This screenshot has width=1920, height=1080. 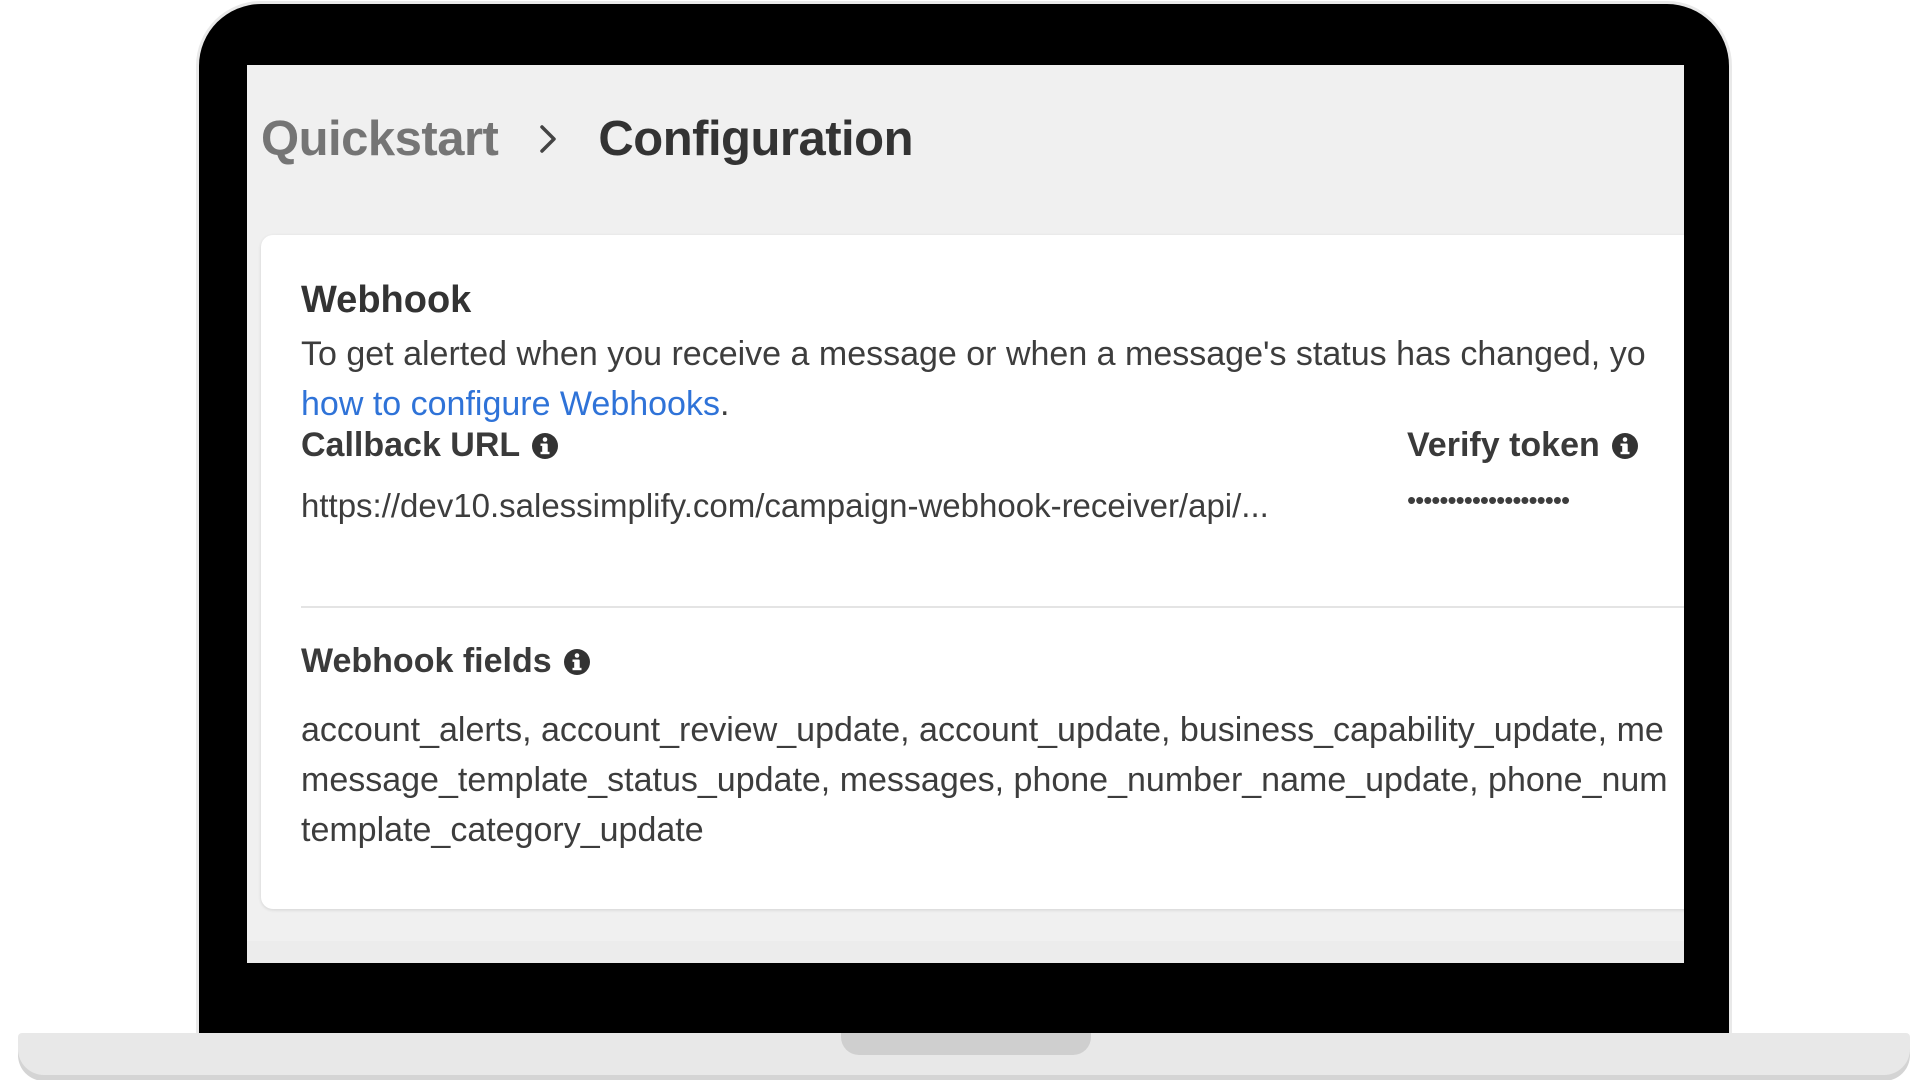 I want to click on laptop-base-notch, so click(x=966, y=1044).